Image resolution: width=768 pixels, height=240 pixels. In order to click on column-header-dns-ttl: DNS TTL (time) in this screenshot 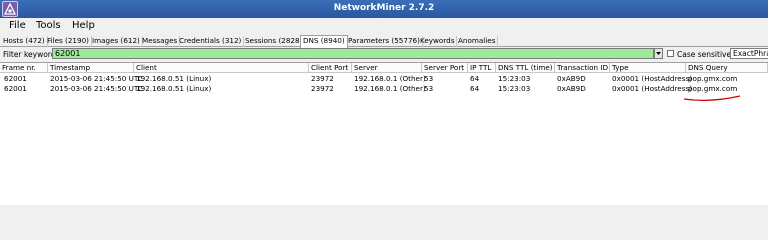, I will do `click(525, 68)`.